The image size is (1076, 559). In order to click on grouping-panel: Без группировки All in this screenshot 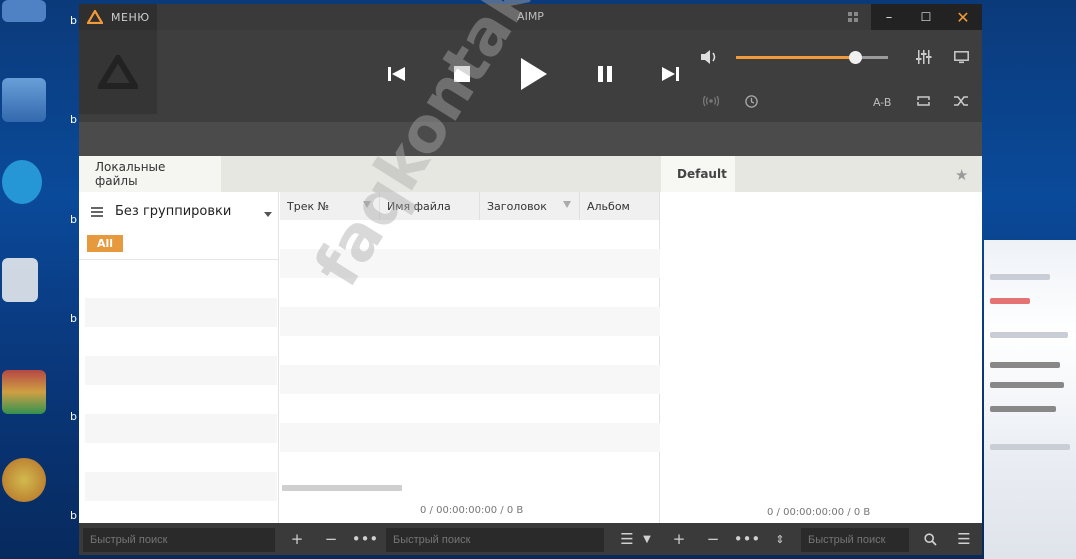, I will do `click(179, 357)`.